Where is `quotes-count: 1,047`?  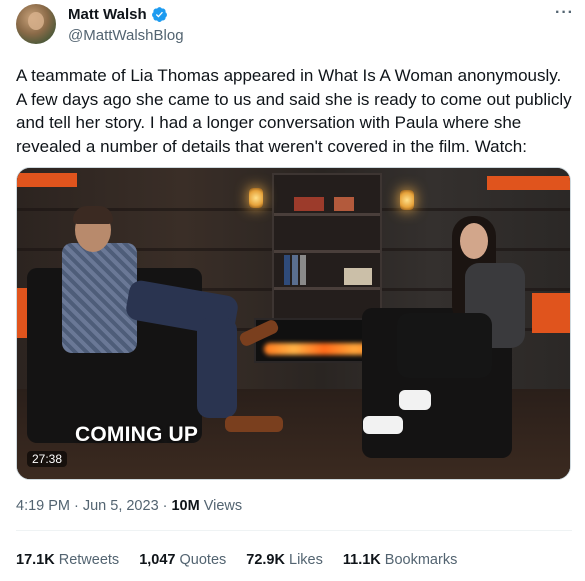
quotes-count: 1,047 is located at coordinates (157, 560).